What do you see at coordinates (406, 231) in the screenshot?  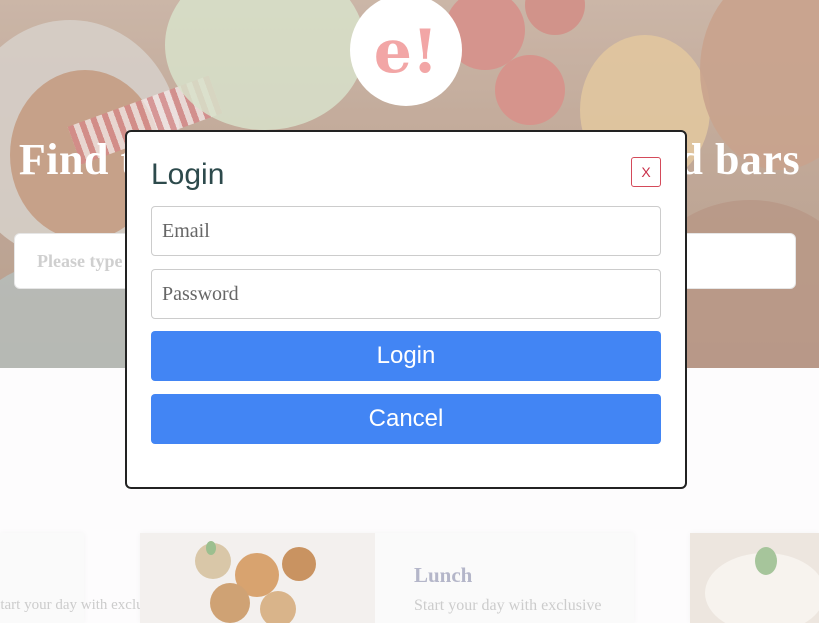 I see `email-field` at bounding box center [406, 231].